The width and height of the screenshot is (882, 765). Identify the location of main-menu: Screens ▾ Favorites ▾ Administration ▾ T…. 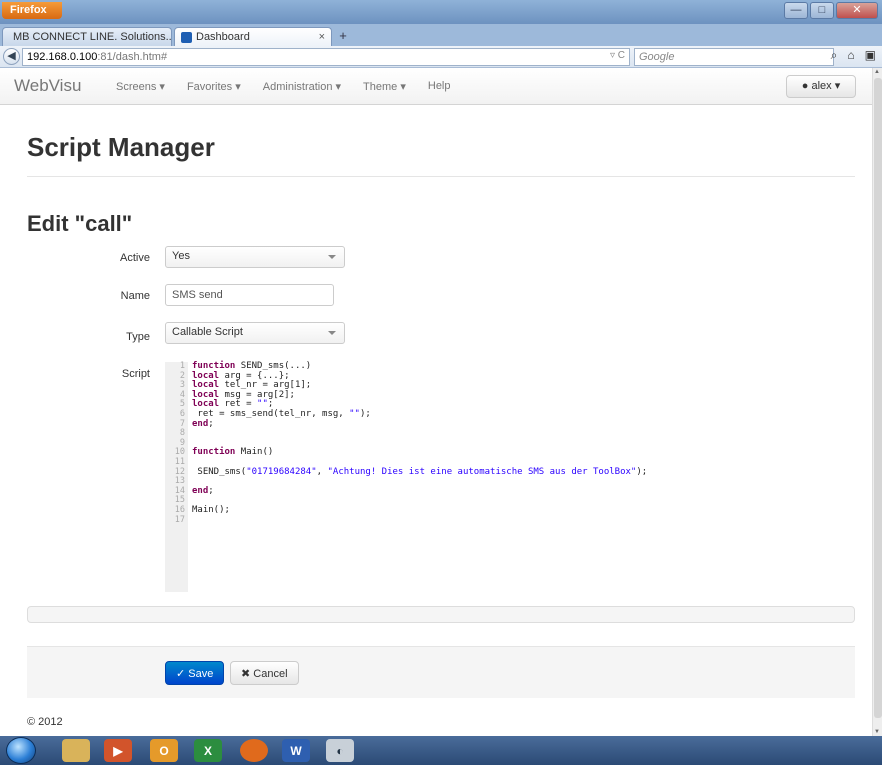
(294, 86).